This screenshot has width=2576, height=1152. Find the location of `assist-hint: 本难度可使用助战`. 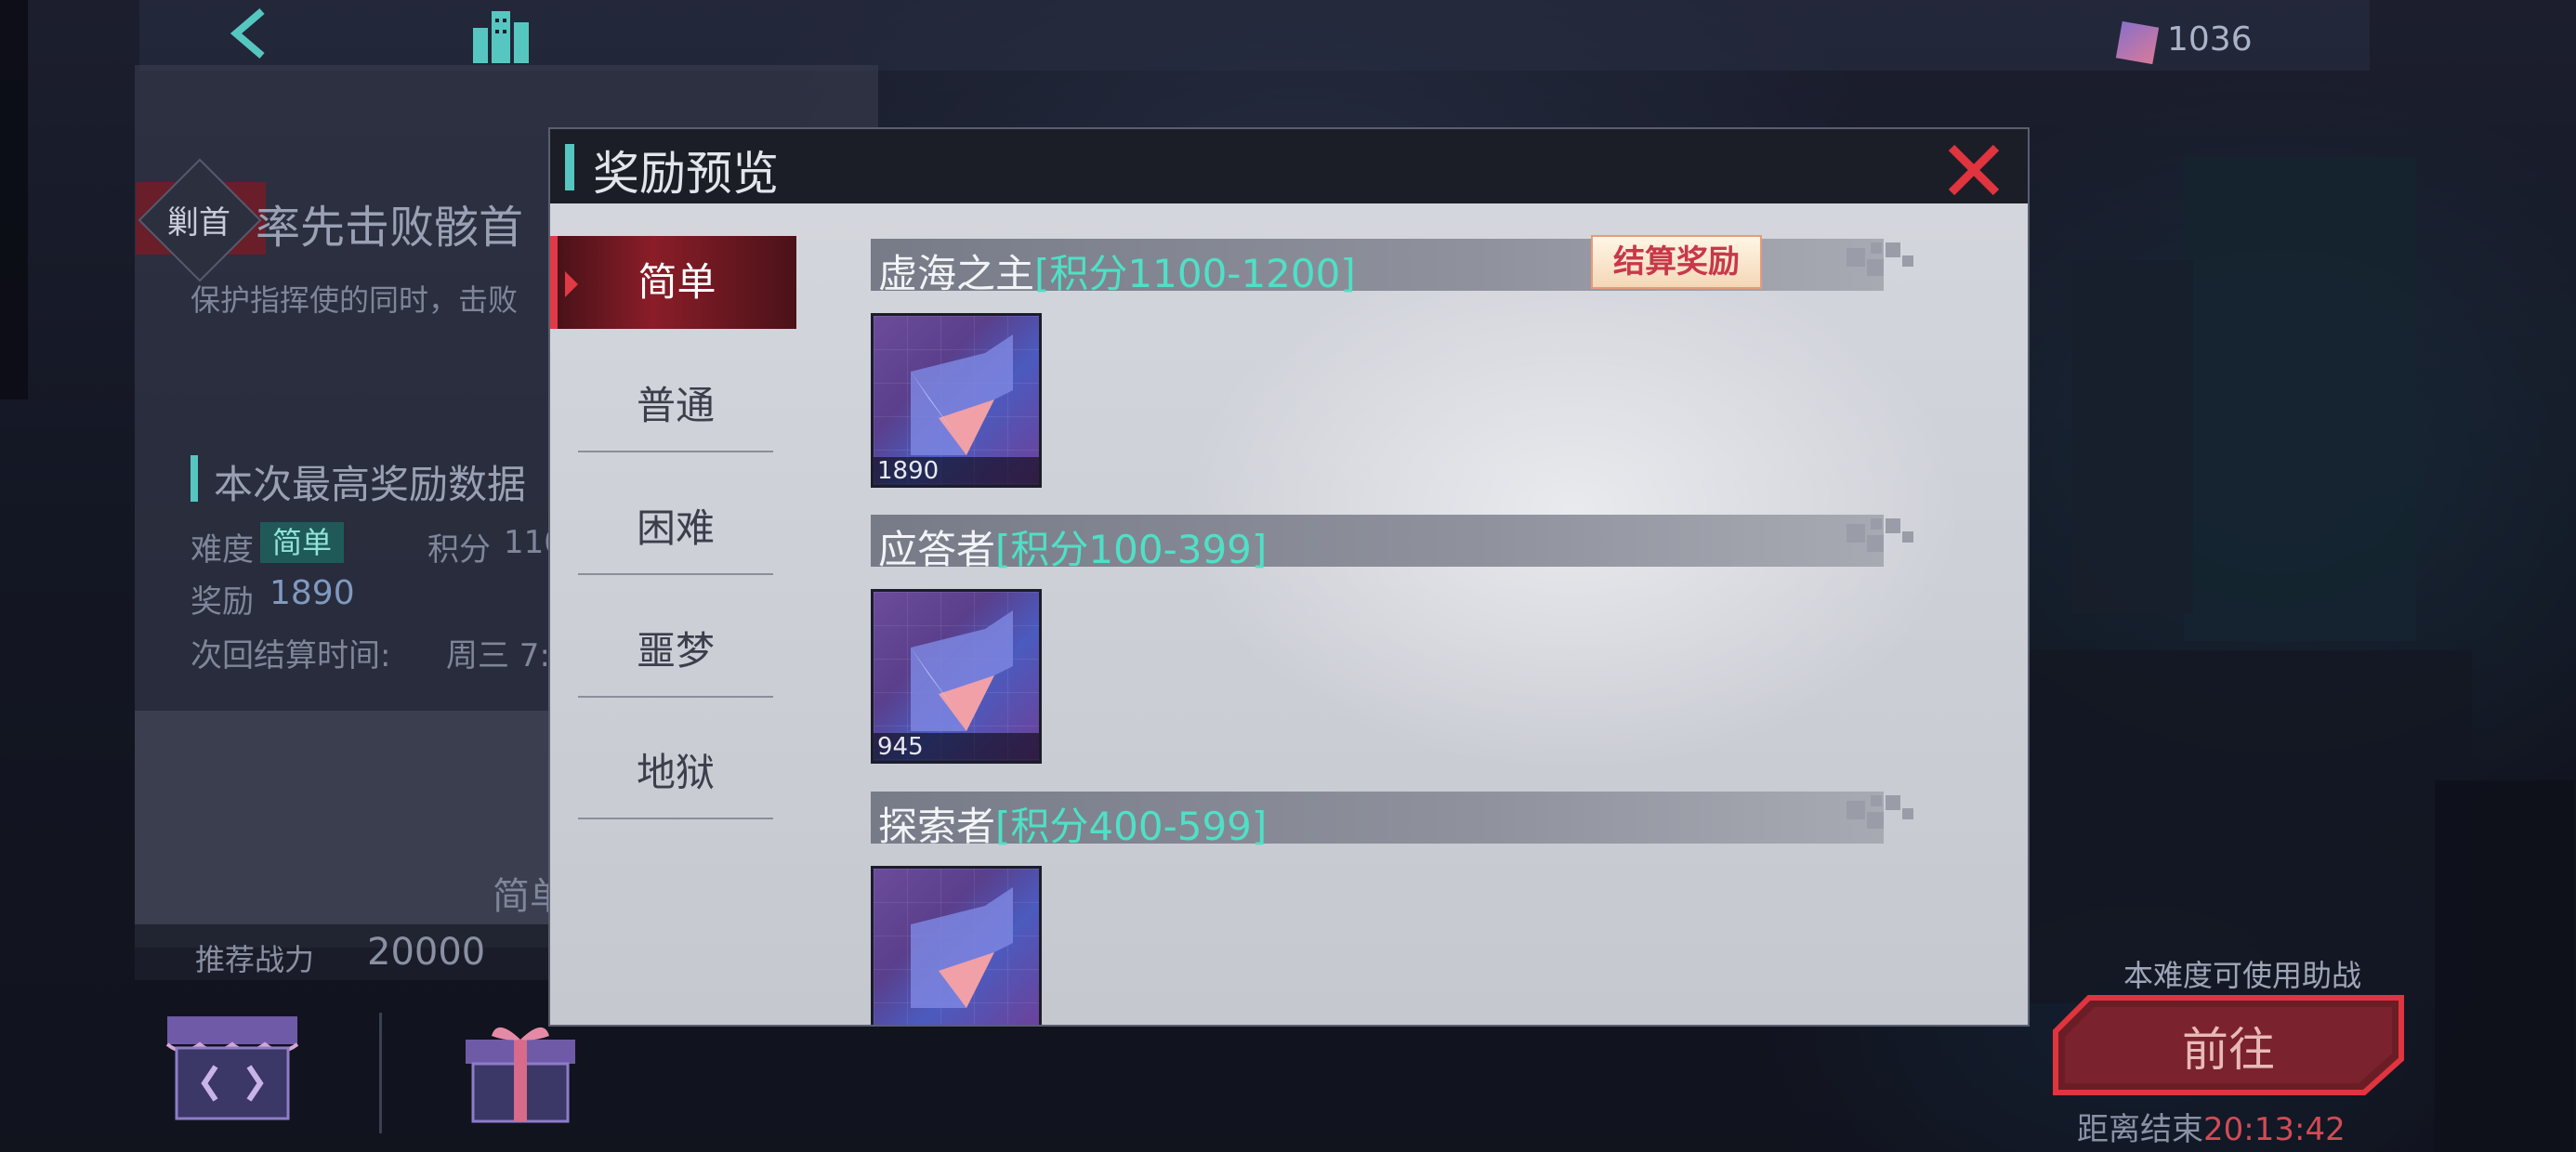

assist-hint: 本难度可使用助战 is located at coordinates (2242, 975).